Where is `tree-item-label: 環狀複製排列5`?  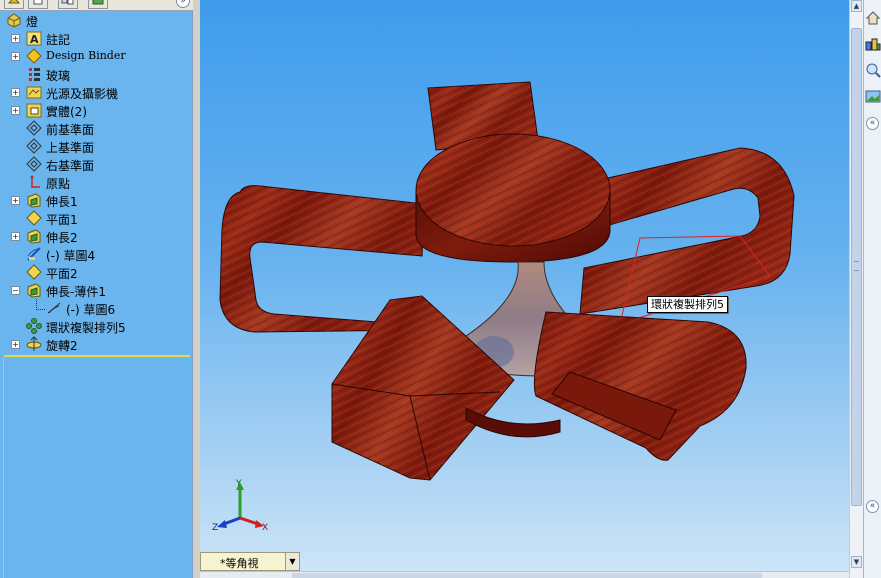
tree-item-label: 環狀複製排列5 is located at coordinates (86, 328).